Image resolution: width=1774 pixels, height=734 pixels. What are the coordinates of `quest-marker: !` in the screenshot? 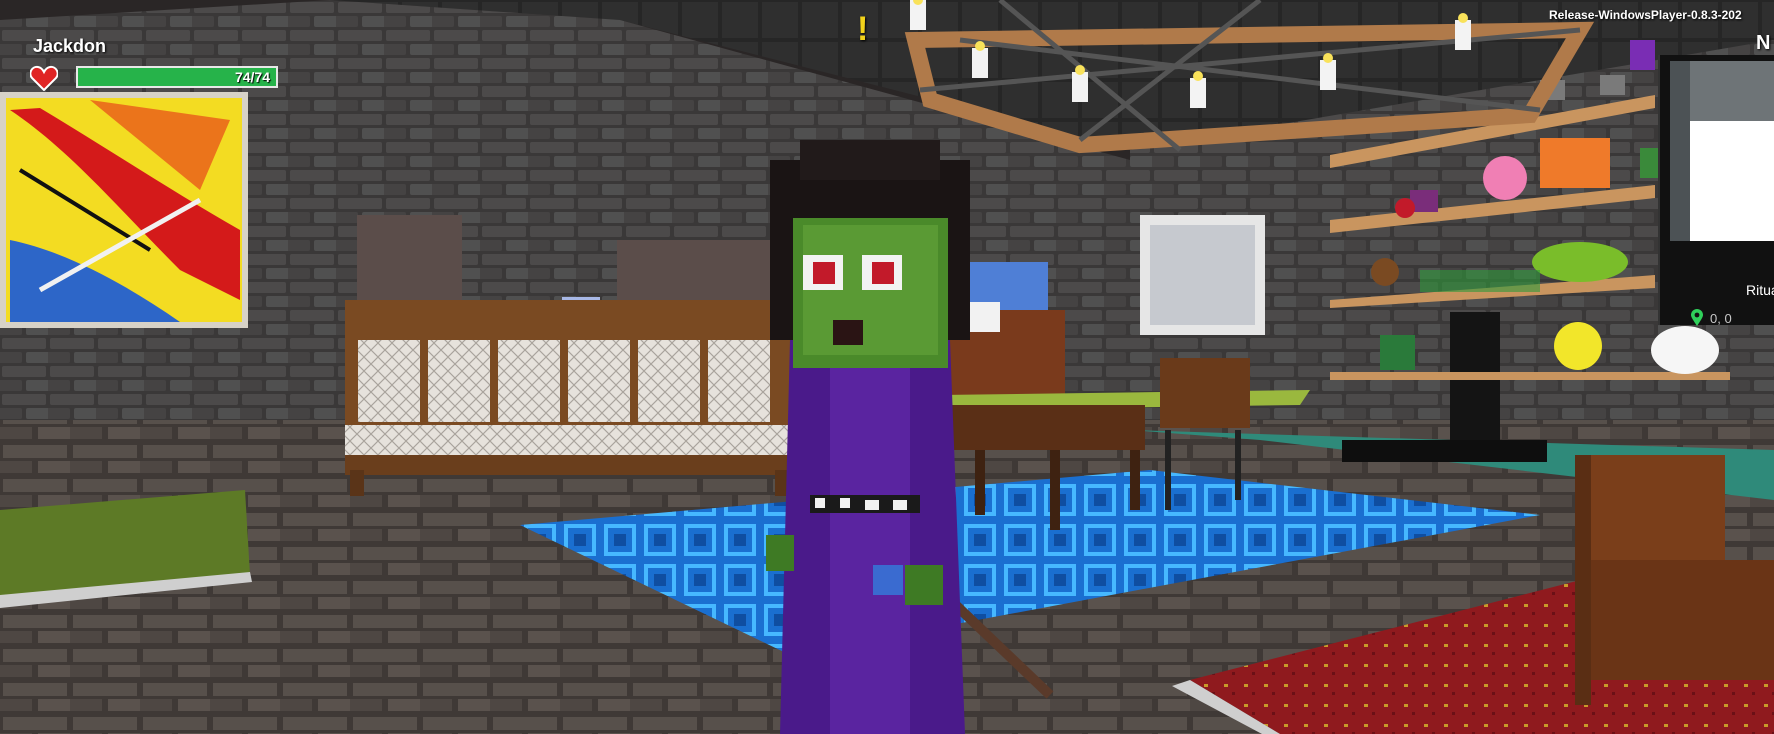 It's located at (862, 29).